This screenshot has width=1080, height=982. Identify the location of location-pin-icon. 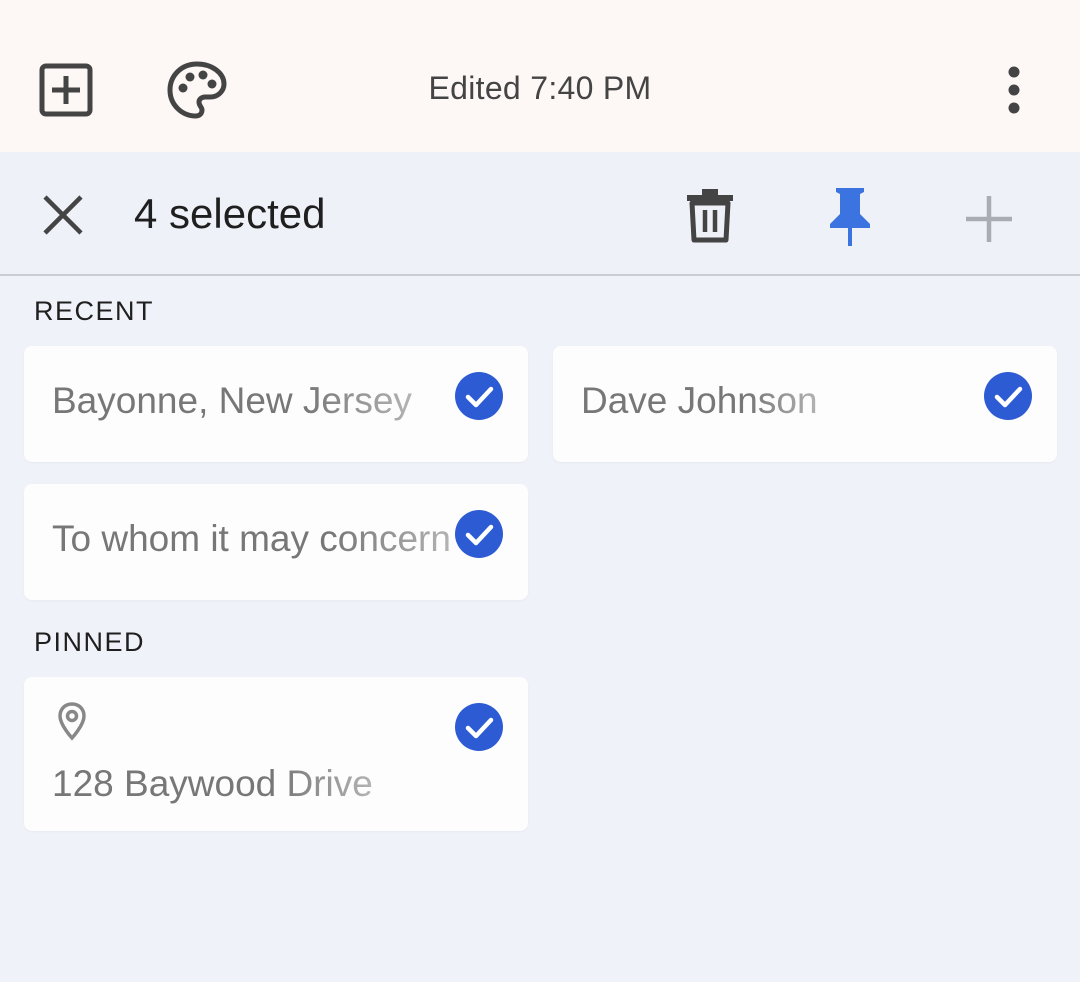
(72, 721).